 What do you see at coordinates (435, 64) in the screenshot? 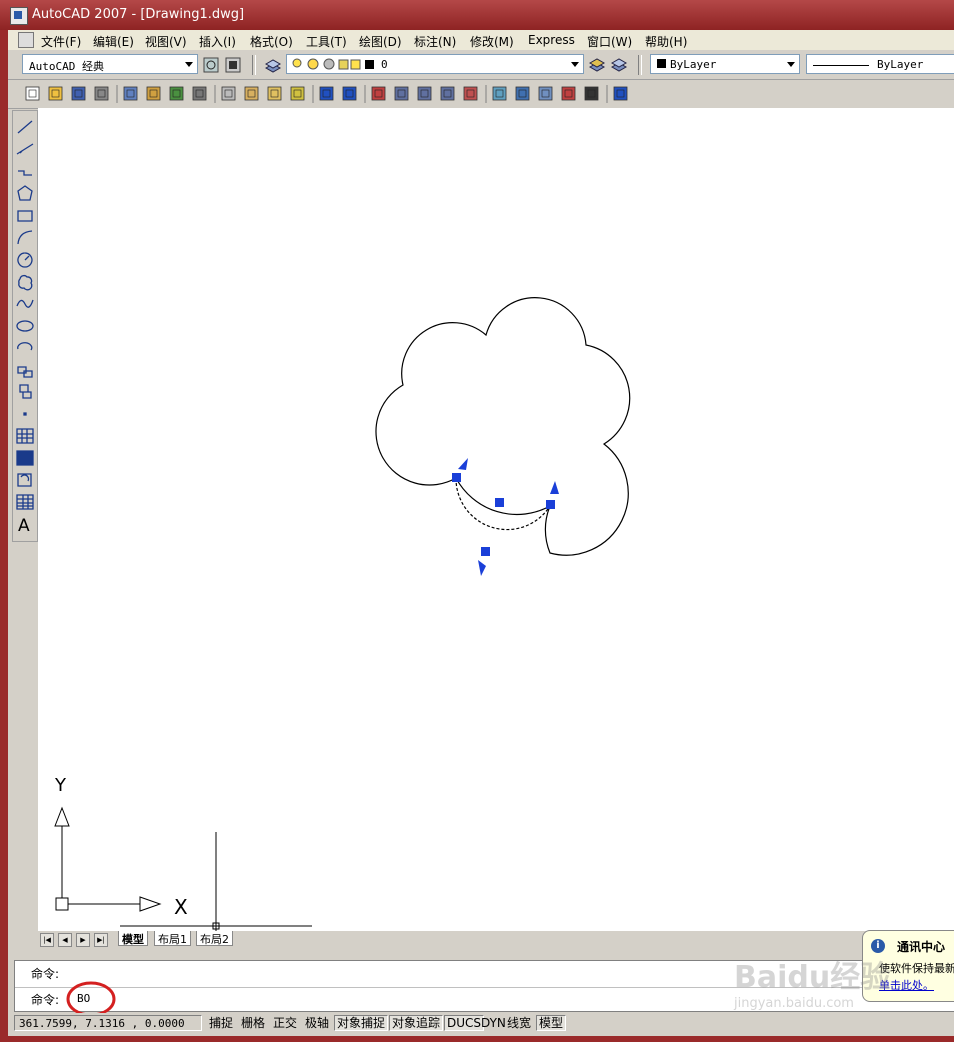
I see `layer-combo: 0` at bounding box center [435, 64].